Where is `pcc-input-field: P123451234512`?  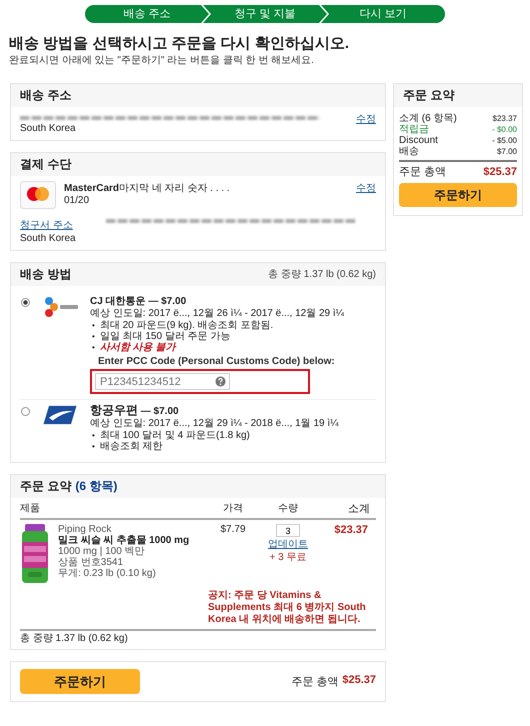 pcc-input-field: P123451234512 is located at coordinates (162, 381).